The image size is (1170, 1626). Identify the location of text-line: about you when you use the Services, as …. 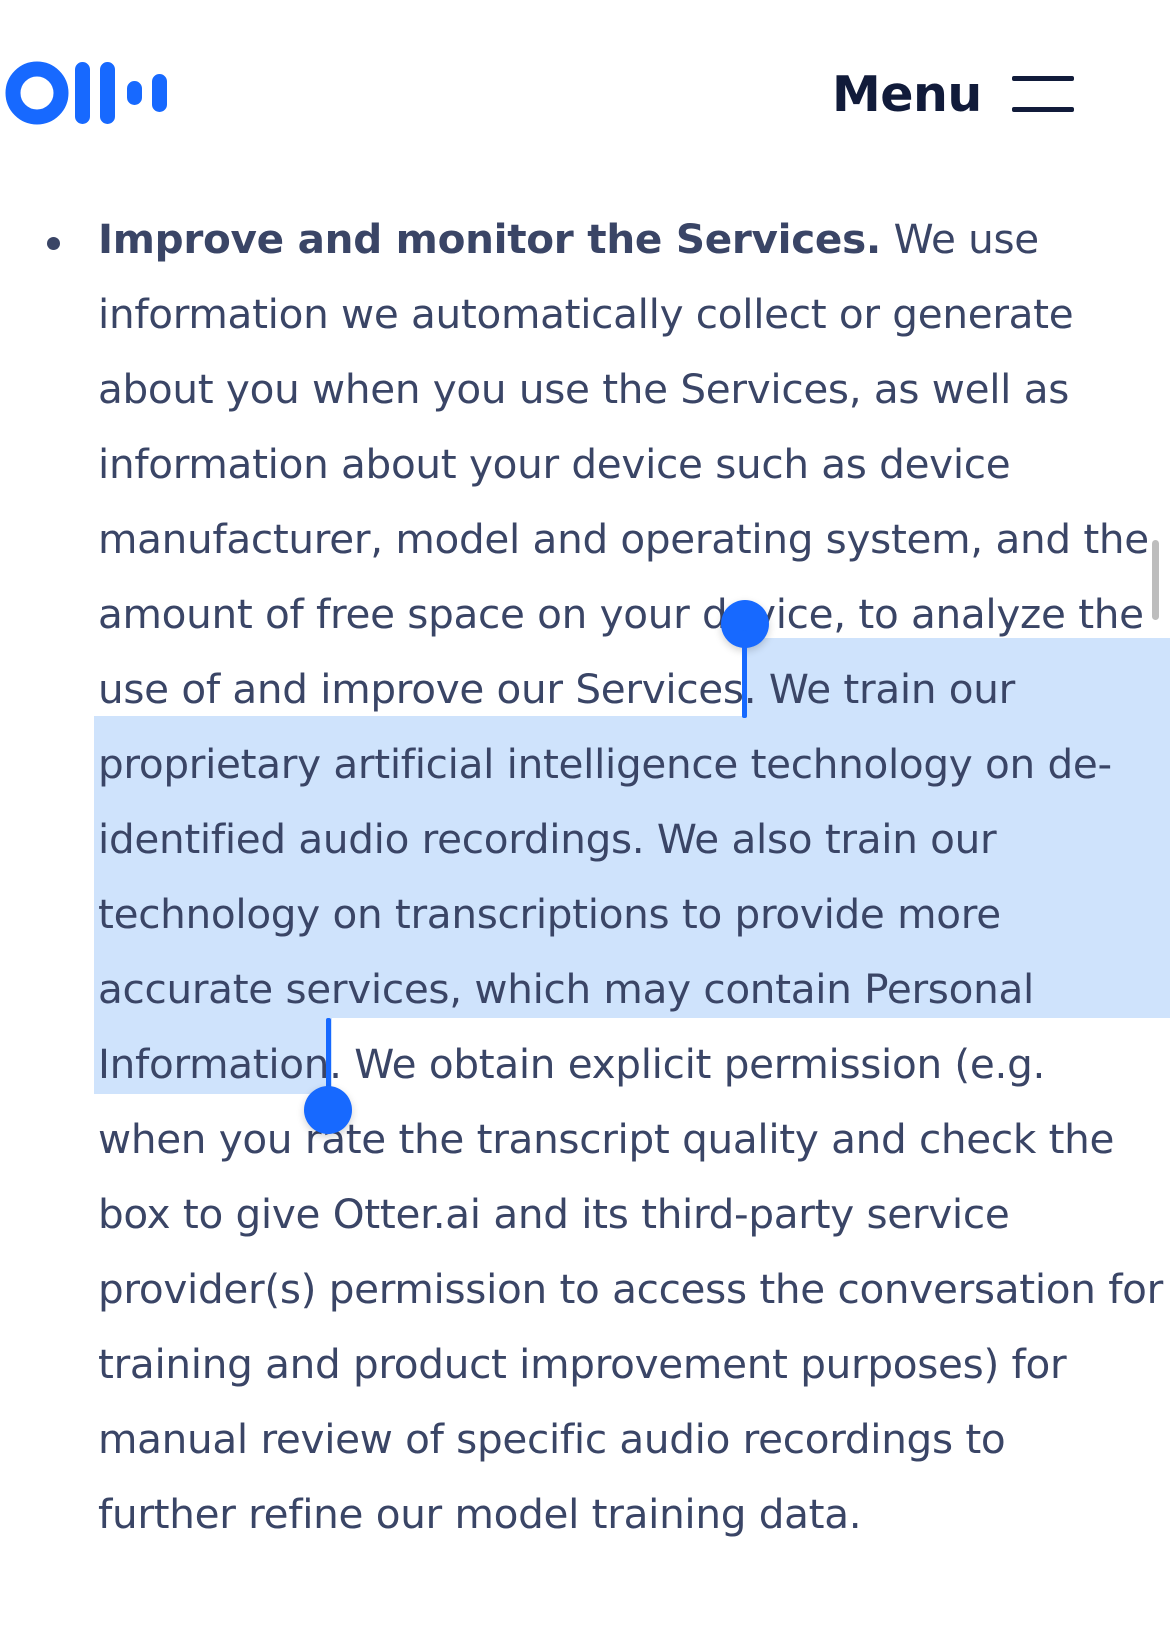
(584, 389).